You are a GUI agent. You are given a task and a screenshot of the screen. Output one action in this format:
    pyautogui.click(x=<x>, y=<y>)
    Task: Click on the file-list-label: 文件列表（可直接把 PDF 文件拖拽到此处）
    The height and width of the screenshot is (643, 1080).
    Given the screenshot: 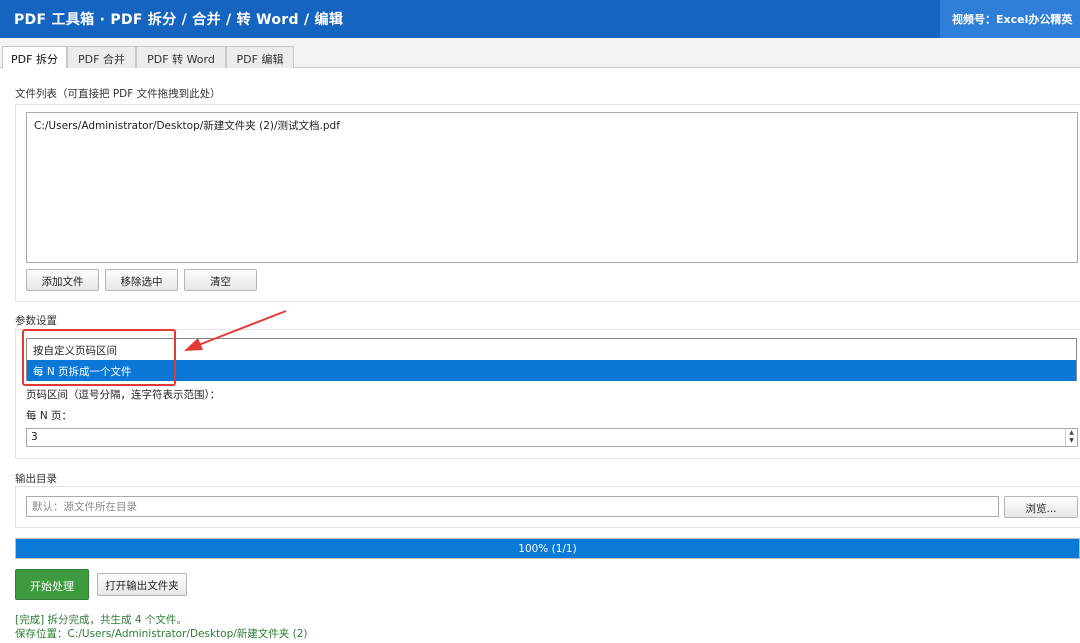 What is the action you would take?
    pyautogui.click(x=118, y=94)
    